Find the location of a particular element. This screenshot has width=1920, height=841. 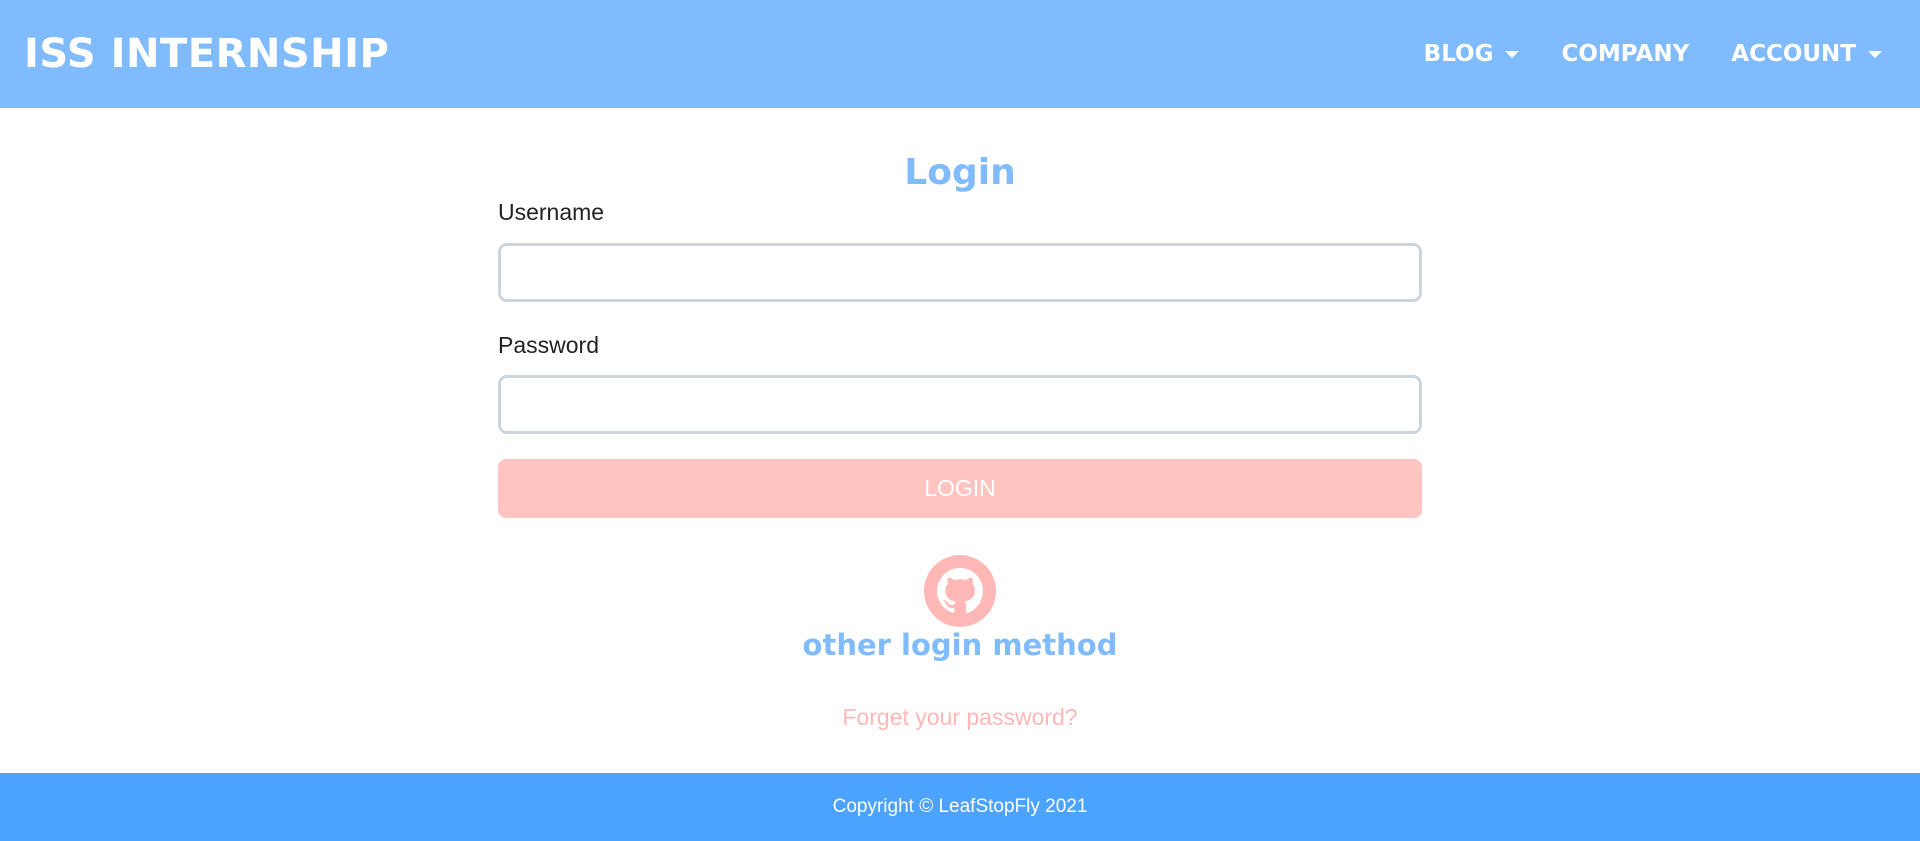

nav-links: BLOG COMPANY ACCOUNT is located at coordinates (1653, 54).